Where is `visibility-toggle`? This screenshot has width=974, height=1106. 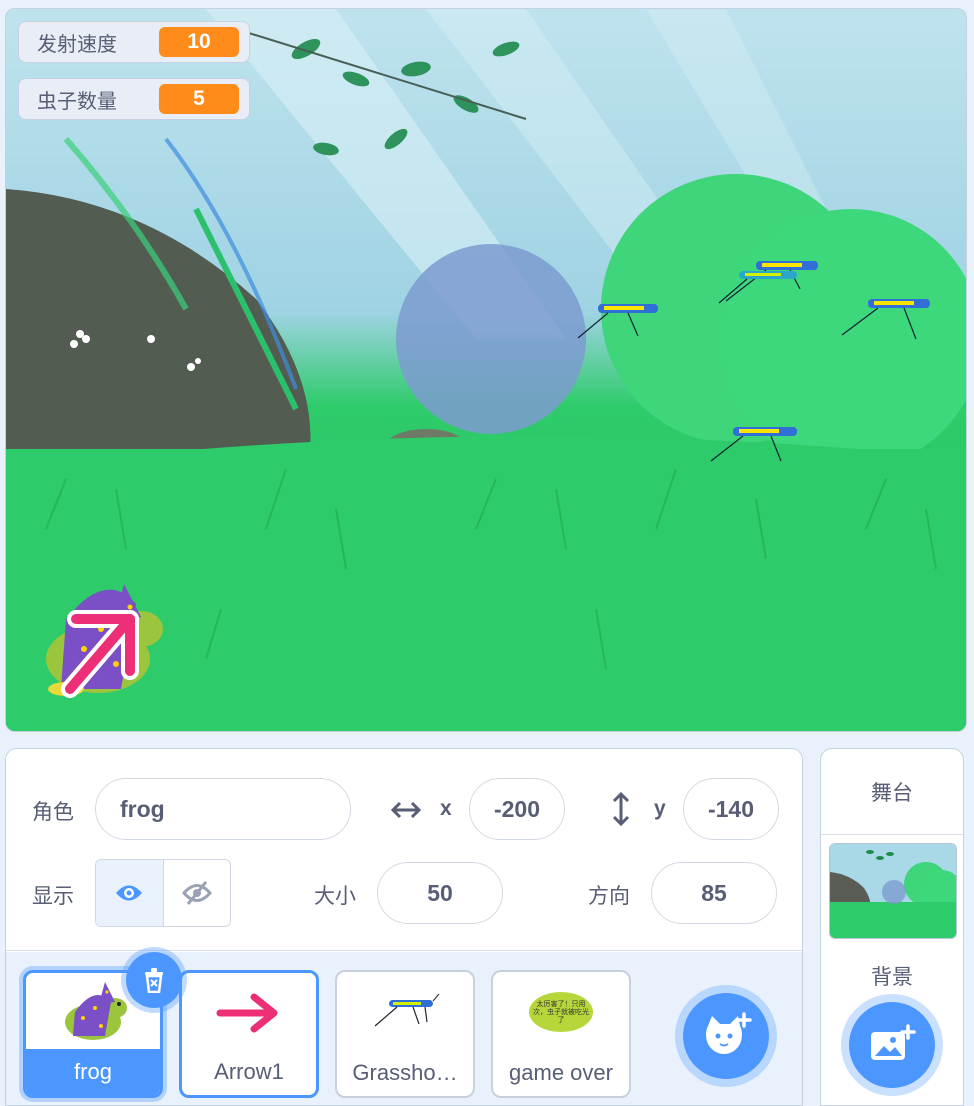 visibility-toggle is located at coordinates (163, 893).